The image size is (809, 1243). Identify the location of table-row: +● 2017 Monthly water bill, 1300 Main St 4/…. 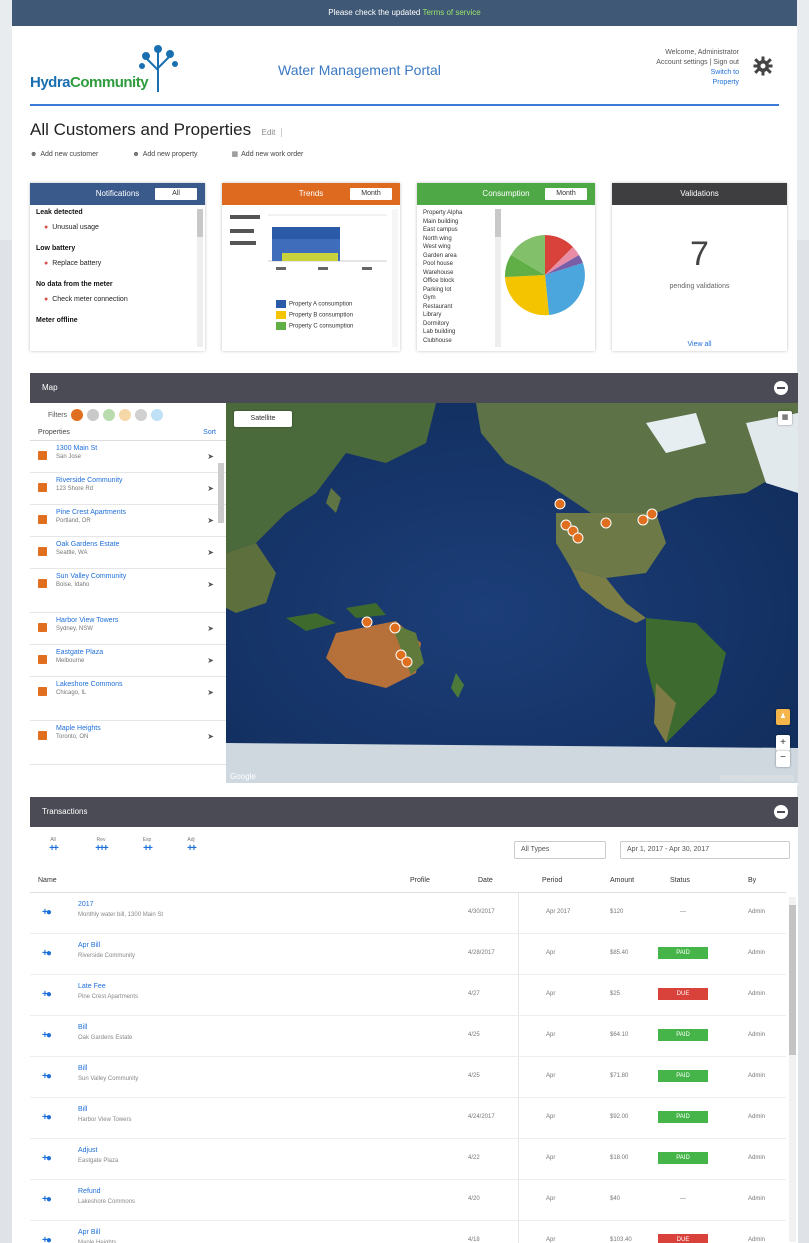
(408, 913).